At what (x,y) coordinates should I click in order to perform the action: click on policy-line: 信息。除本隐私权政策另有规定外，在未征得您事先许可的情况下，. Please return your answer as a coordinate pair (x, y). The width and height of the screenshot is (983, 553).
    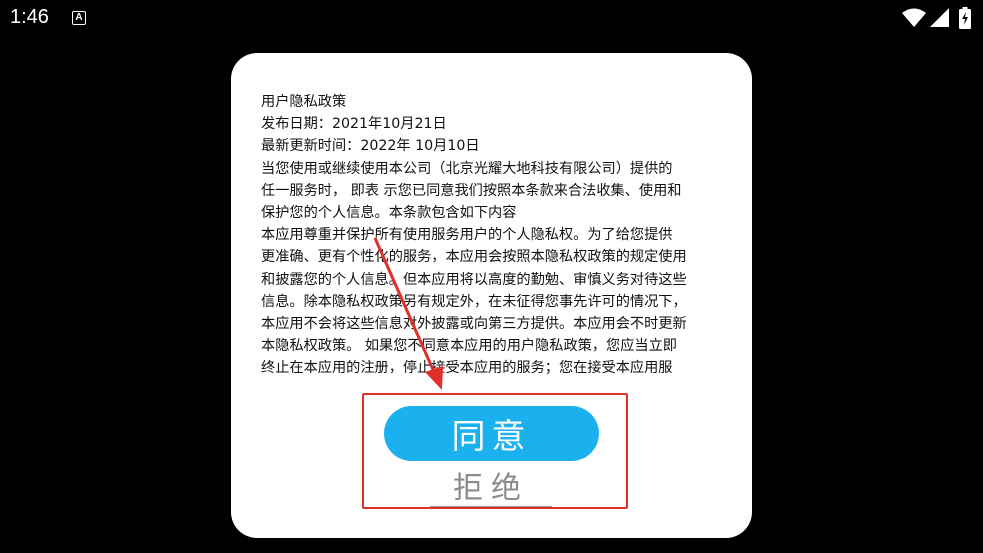
    Looking at the image, I should click on (474, 301).